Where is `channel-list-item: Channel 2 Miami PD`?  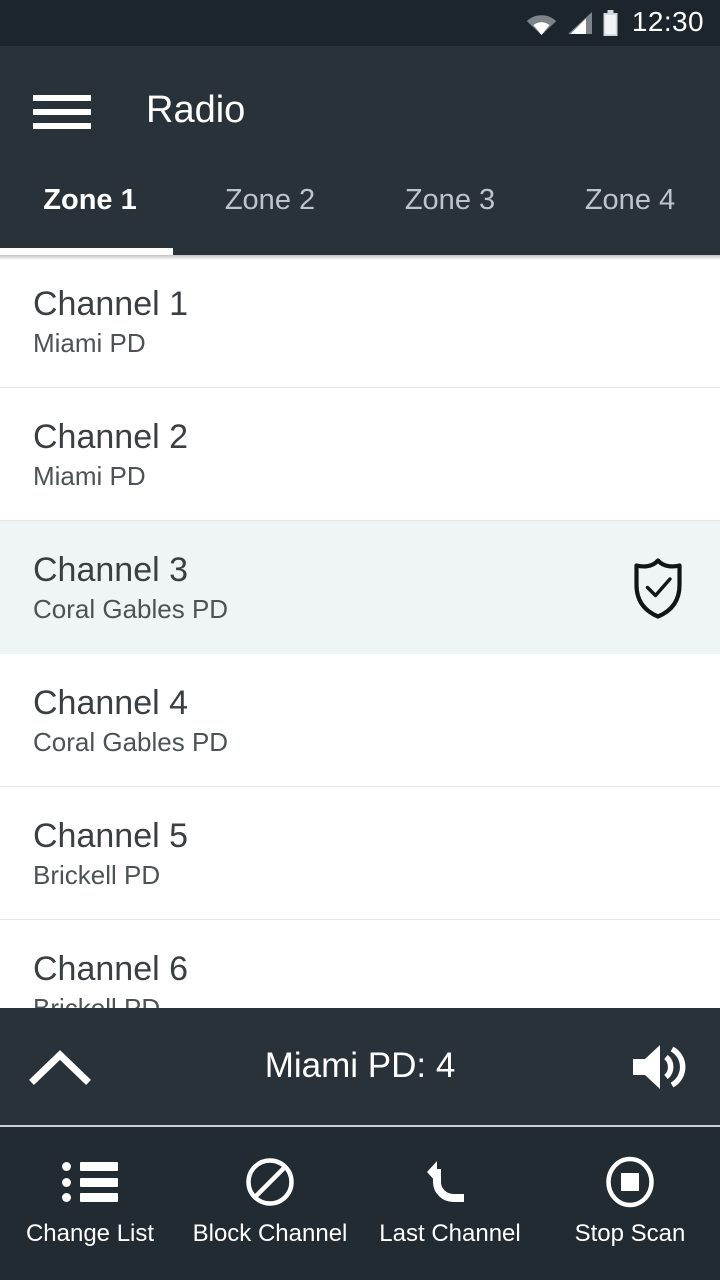 channel-list-item: Channel 2 Miami PD is located at coordinates (360, 454).